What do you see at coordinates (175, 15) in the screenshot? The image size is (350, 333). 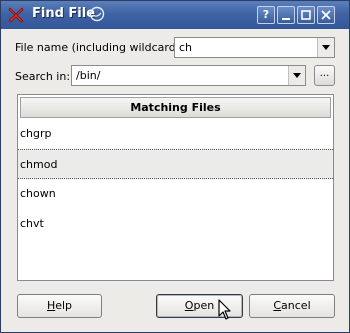 I see `title-bar: Find File ?` at bounding box center [175, 15].